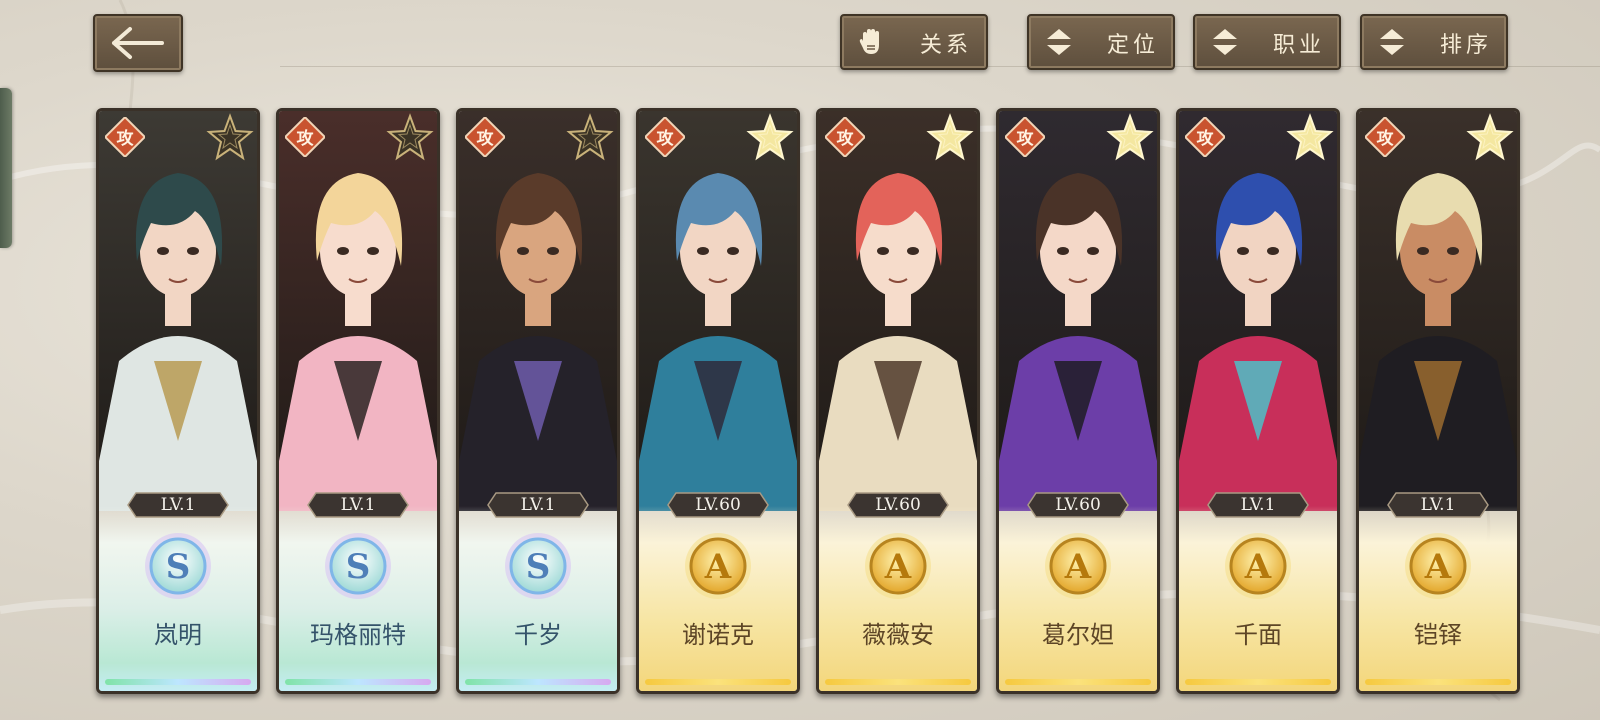 Image resolution: width=1600 pixels, height=720 pixels. I want to click on character-name: 铠铎, so click(1438, 635).